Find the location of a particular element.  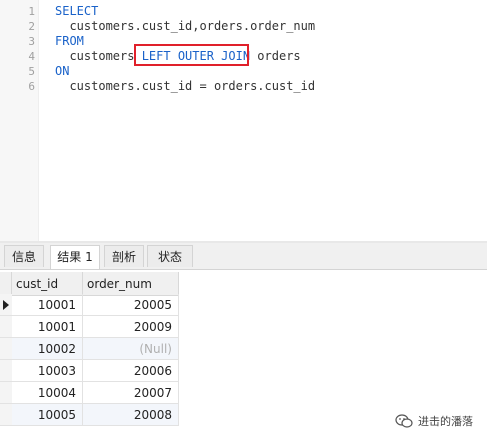

code-line-columns: customers.cust_id,orders.order_num is located at coordinates (185, 26).